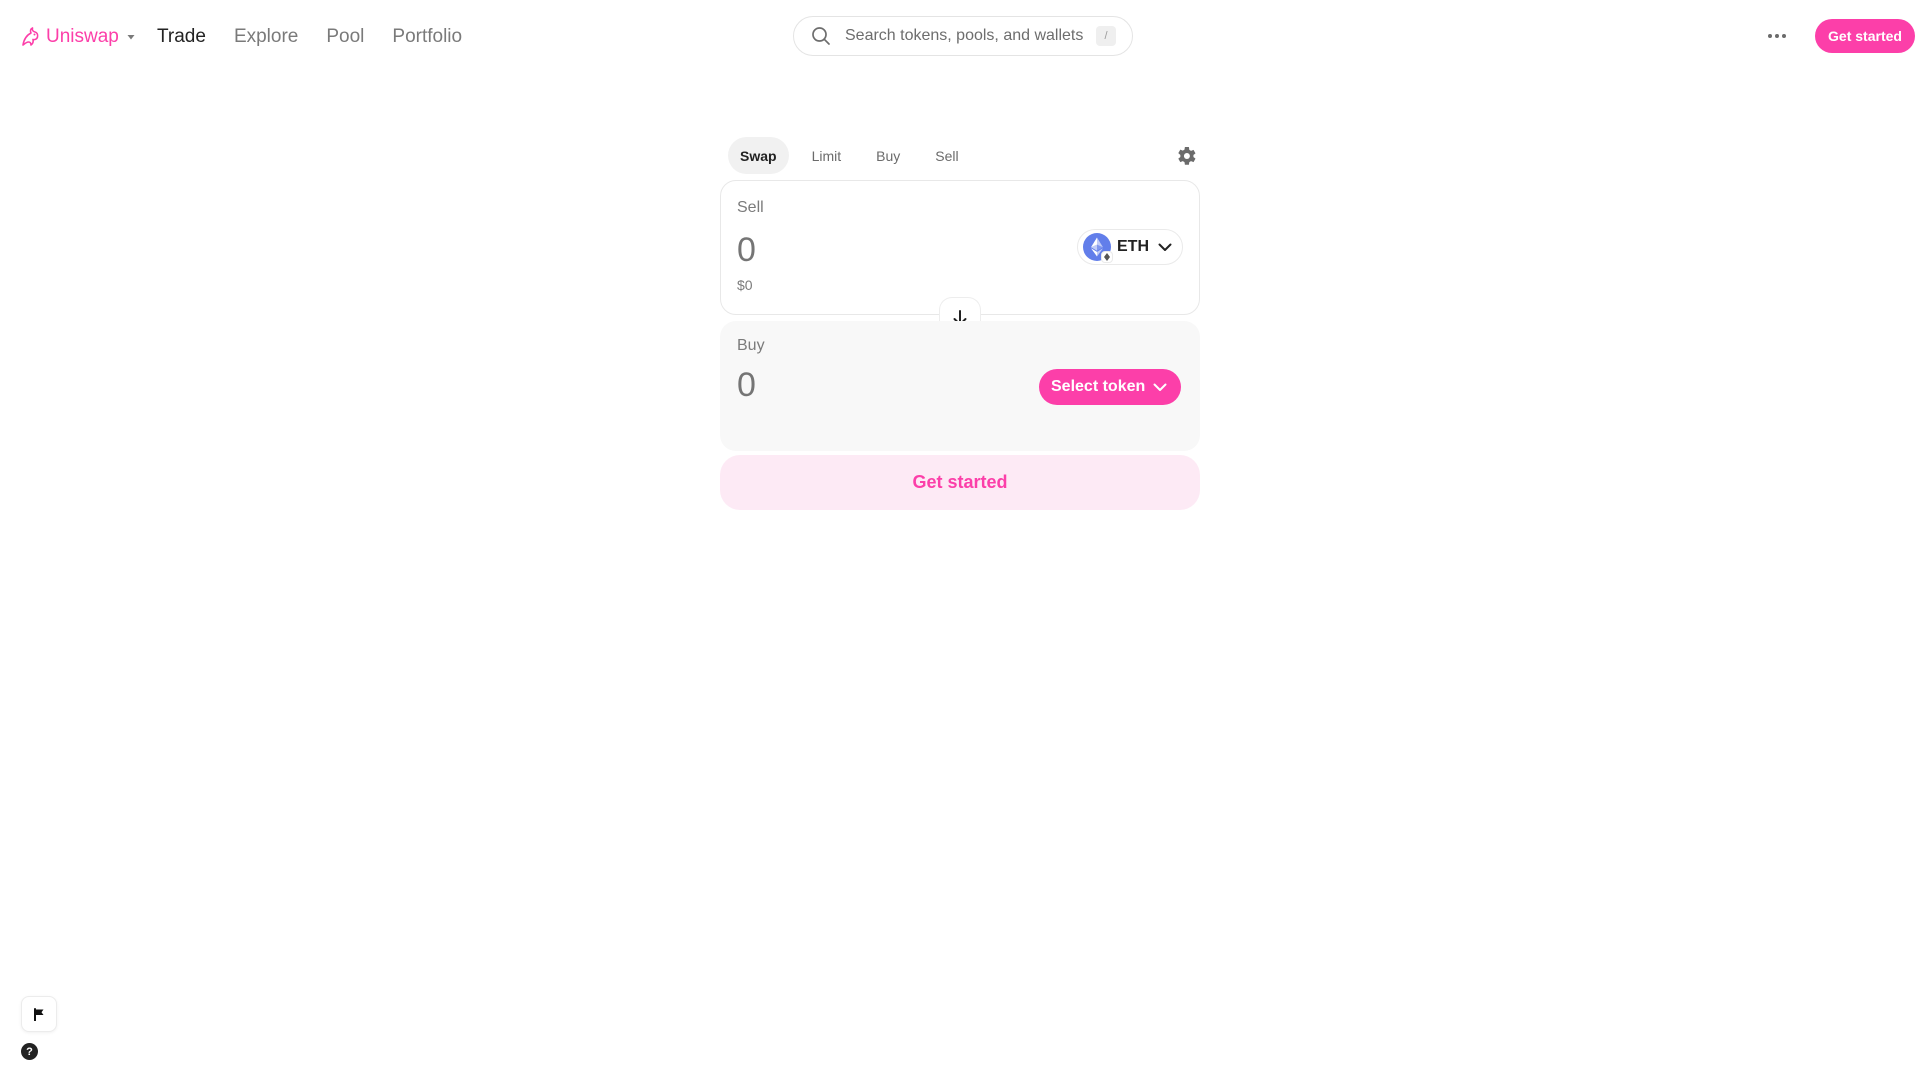  What do you see at coordinates (1098, 248) in the screenshot?
I see `eth-icon` at bounding box center [1098, 248].